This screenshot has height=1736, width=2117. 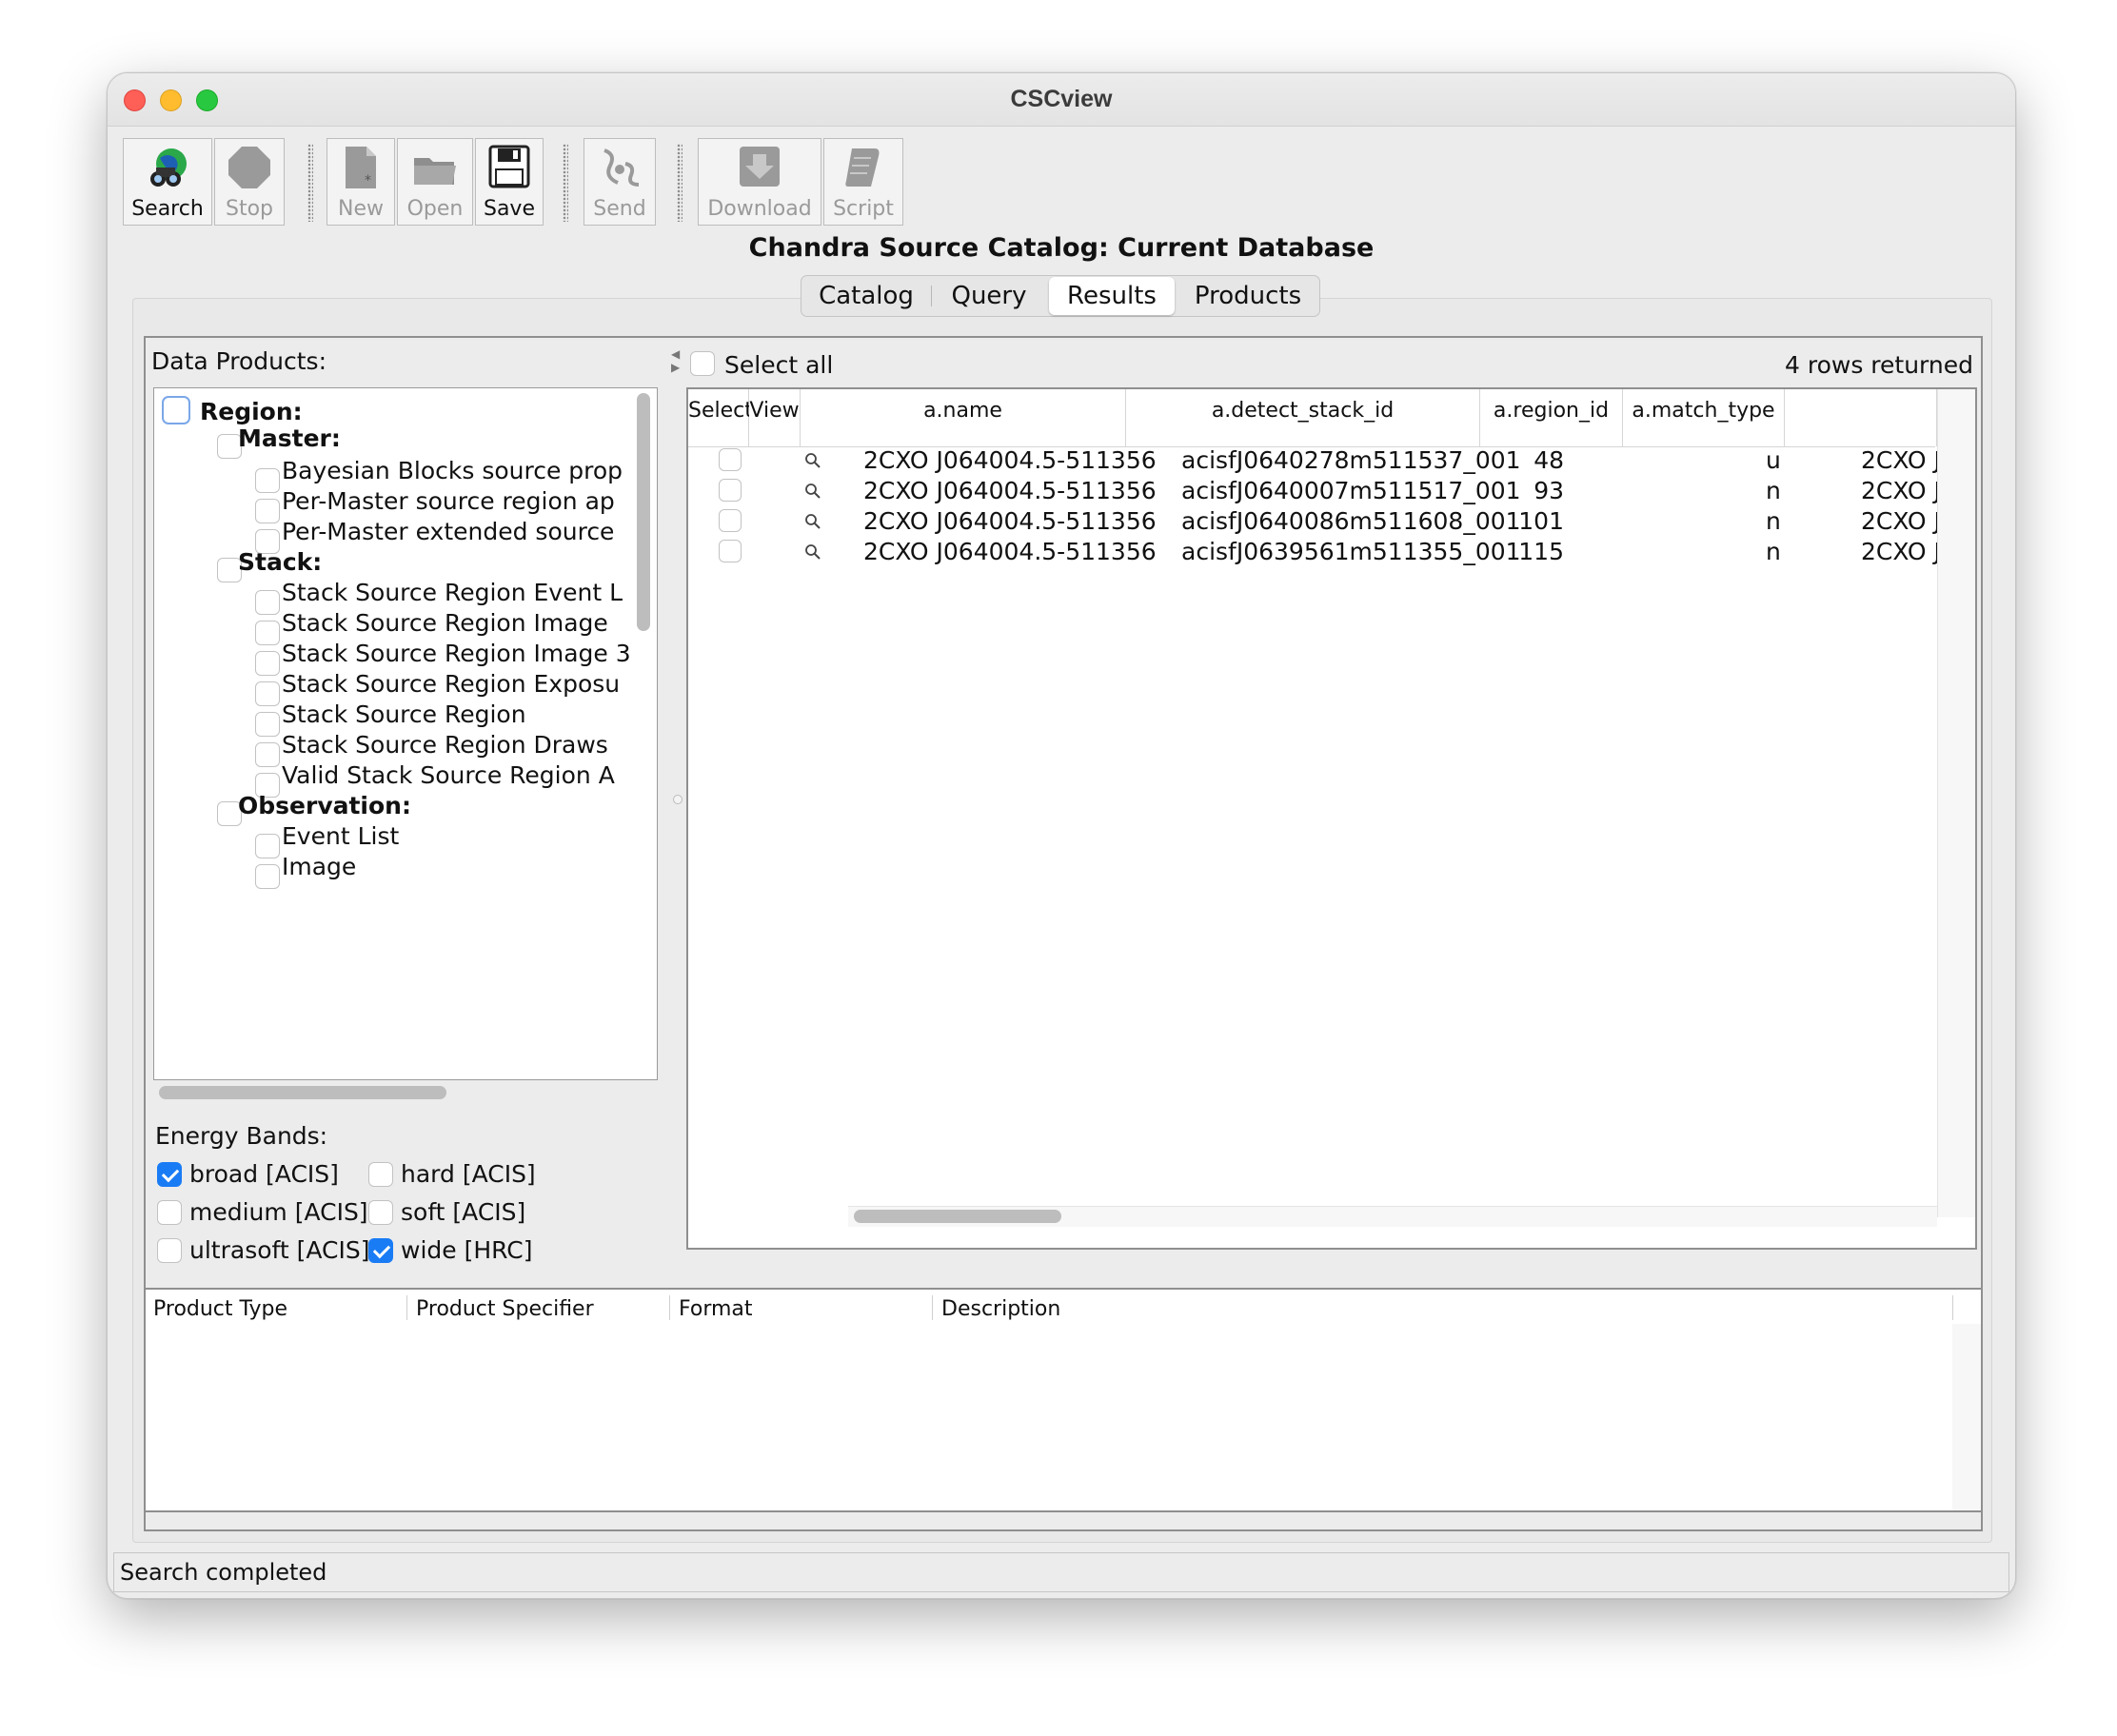 What do you see at coordinates (341, 836) in the screenshot?
I see `tree-item-event-list: Event List` at bounding box center [341, 836].